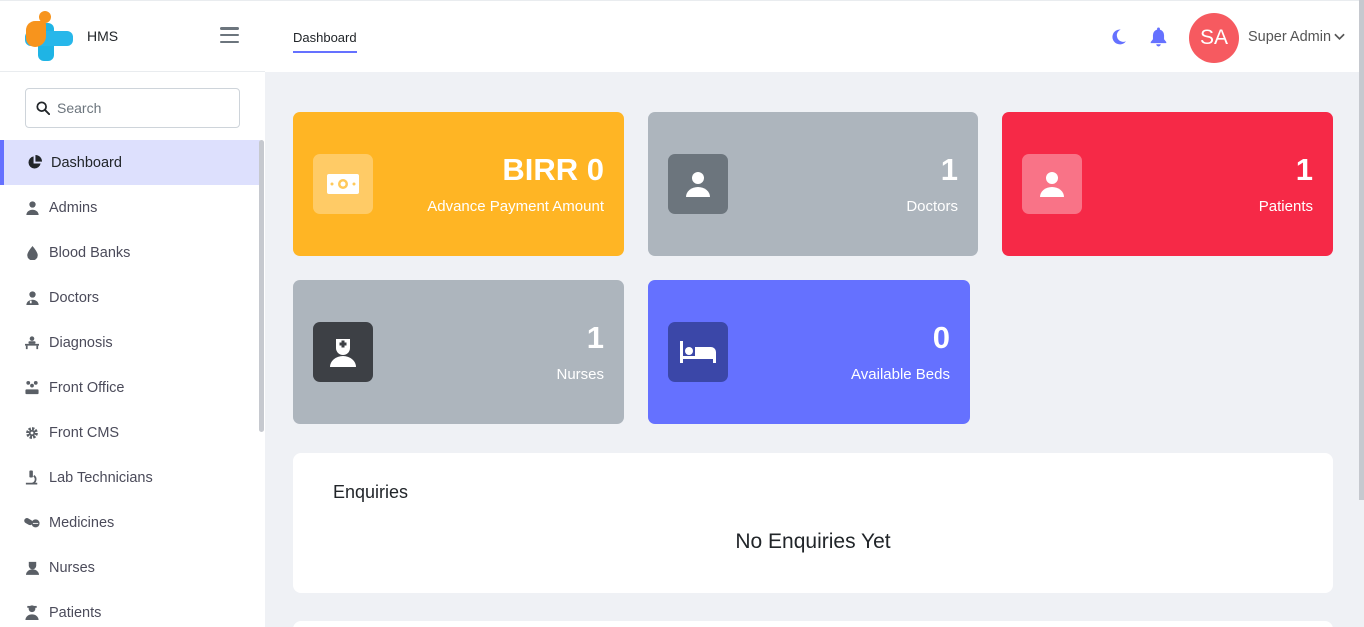  What do you see at coordinates (103, 36) in the screenshot?
I see `brand-name: HMS` at bounding box center [103, 36].